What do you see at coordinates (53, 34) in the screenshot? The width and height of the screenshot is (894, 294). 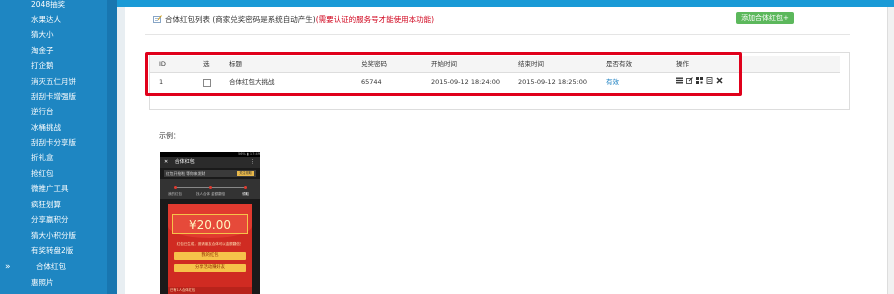 I see `sidebar-item-guess-size: 猜大小` at bounding box center [53, 34].